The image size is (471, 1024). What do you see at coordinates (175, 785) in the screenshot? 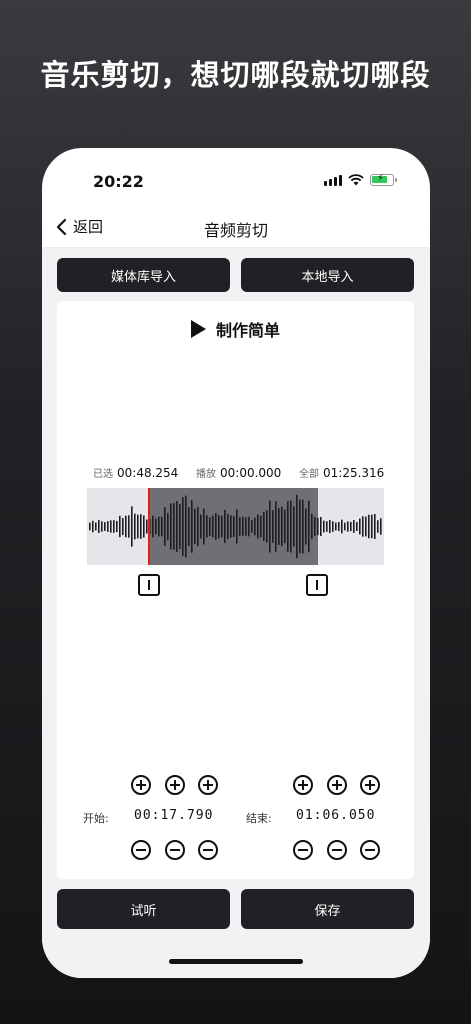
I see `start-increase-seconds-button` at bounding box center [175, 785].